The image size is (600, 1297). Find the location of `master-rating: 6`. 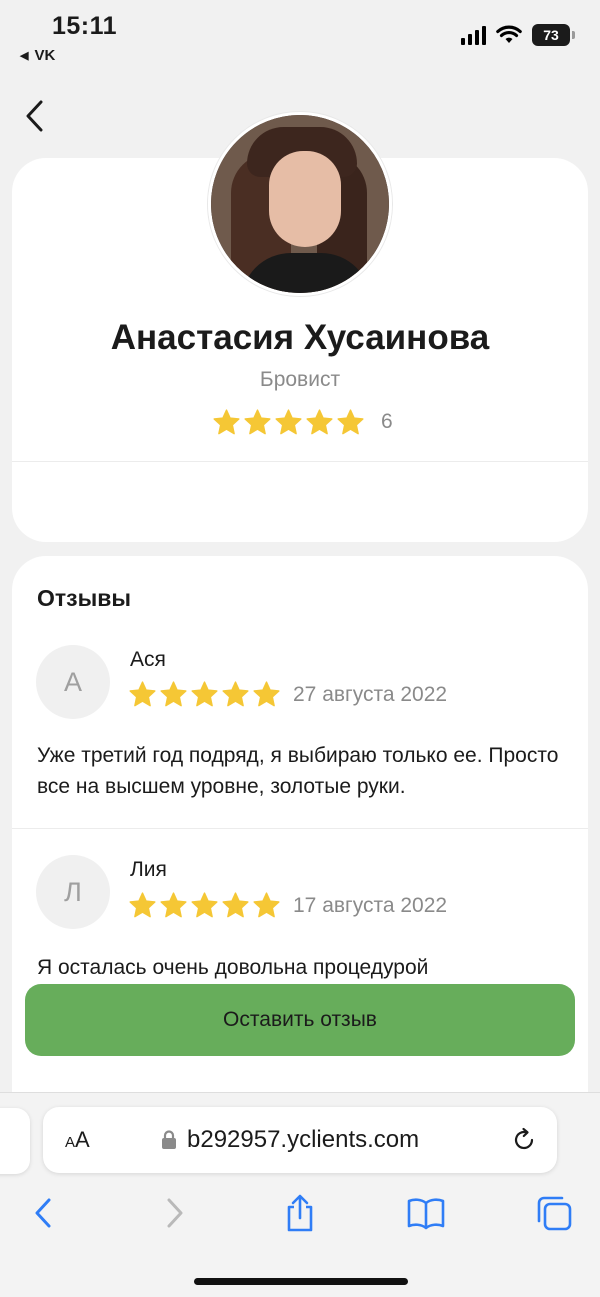

master-rating: 6 is located at coordinates (302, 422).